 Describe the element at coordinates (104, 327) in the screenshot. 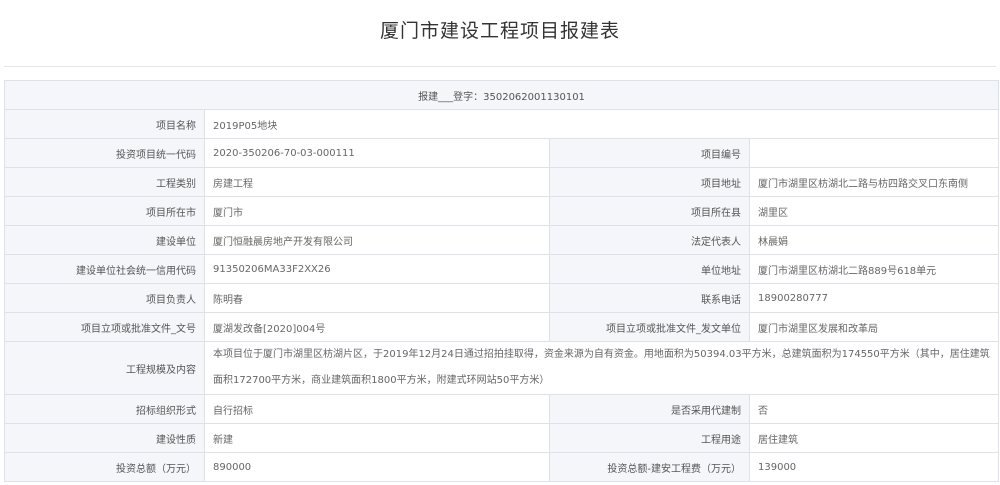

I see `field-label: 项目立项或批准文件_文号` at that location.